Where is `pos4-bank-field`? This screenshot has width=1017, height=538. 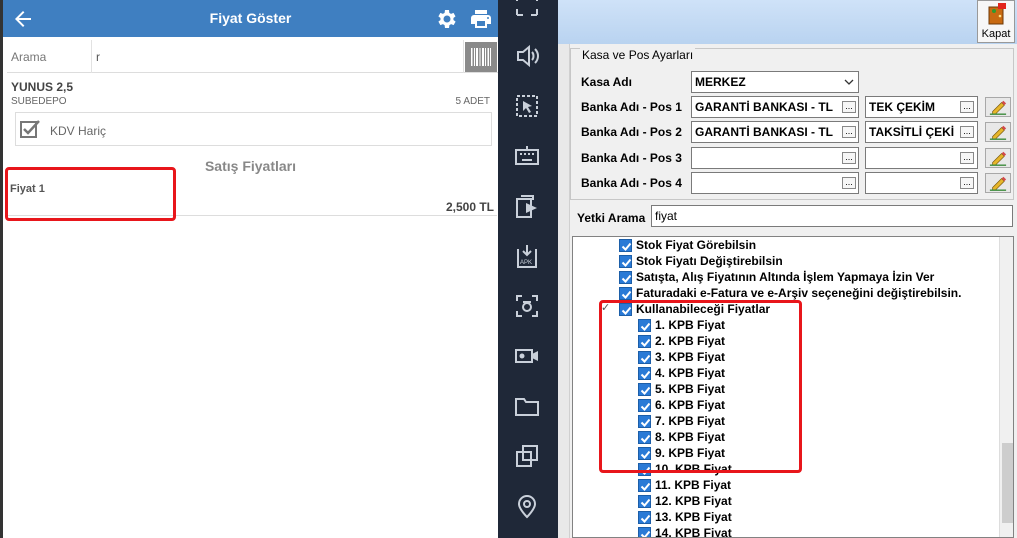
pos4-bank-field is located at coordinates (775, 183).